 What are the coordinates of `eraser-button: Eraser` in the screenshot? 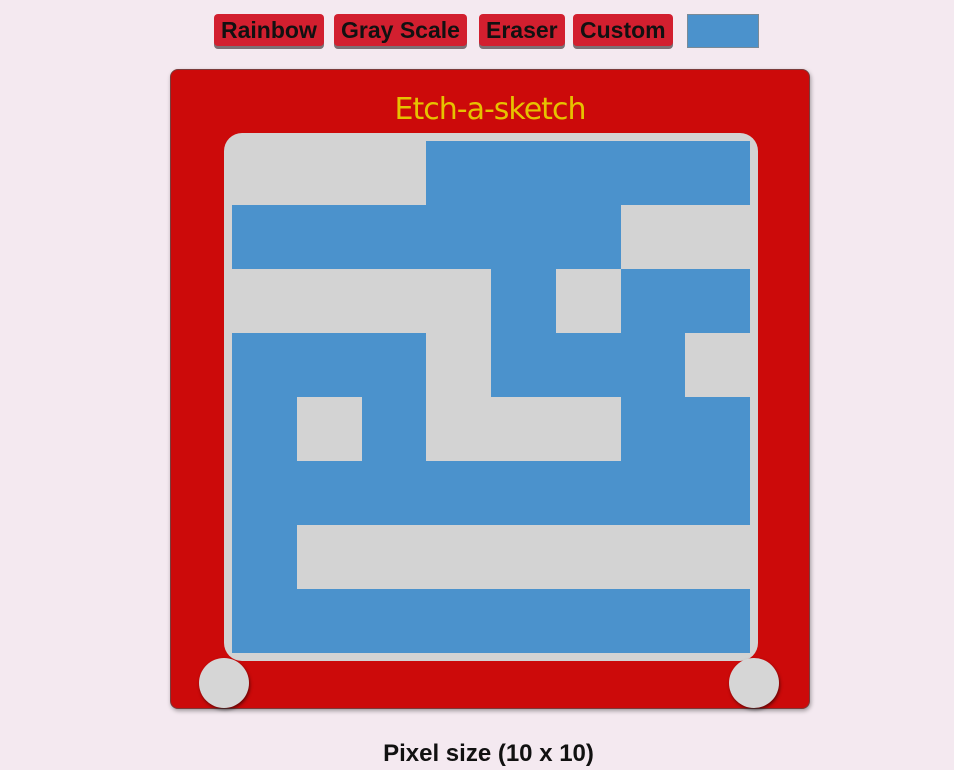 It's located at (522, 30).